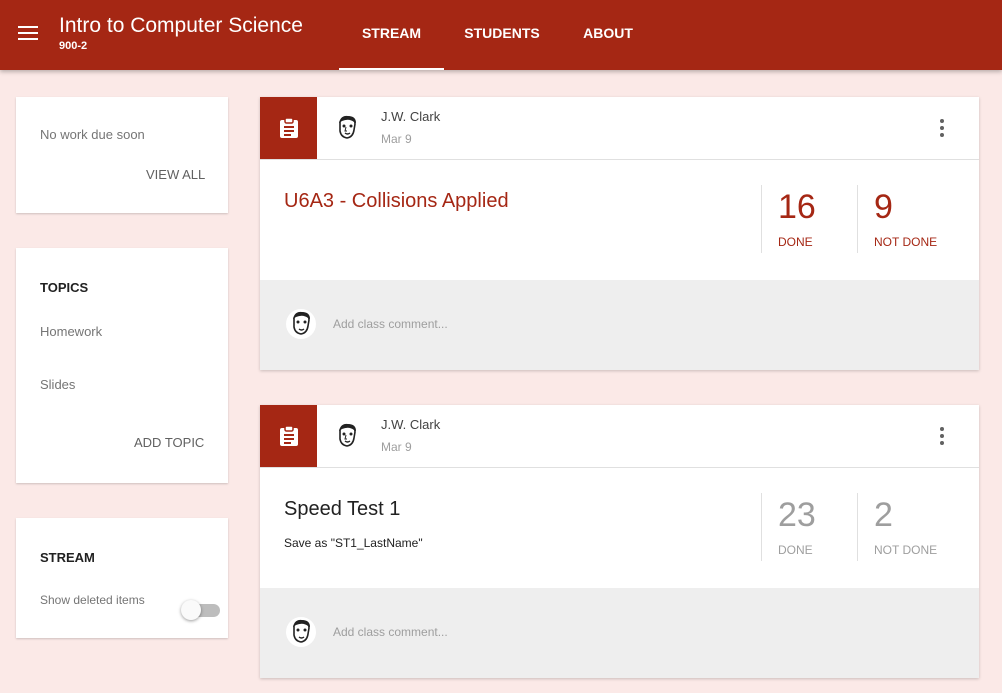 The height and width of the screenshot is (693, 1002). Describe the element at coordinates (67, 557) in the screenshot. I see `stream-heading: STREAM` at that location.